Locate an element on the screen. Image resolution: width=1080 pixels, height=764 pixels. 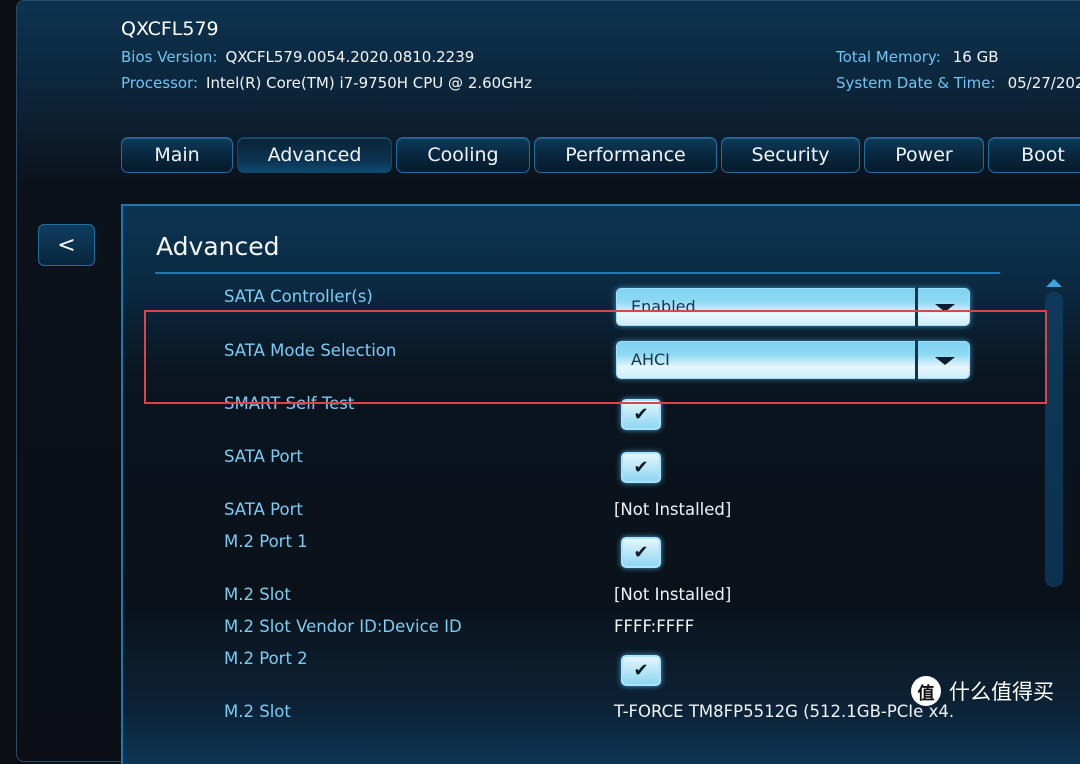
chevron-left-icon: < is located at coordinates (66, 245).